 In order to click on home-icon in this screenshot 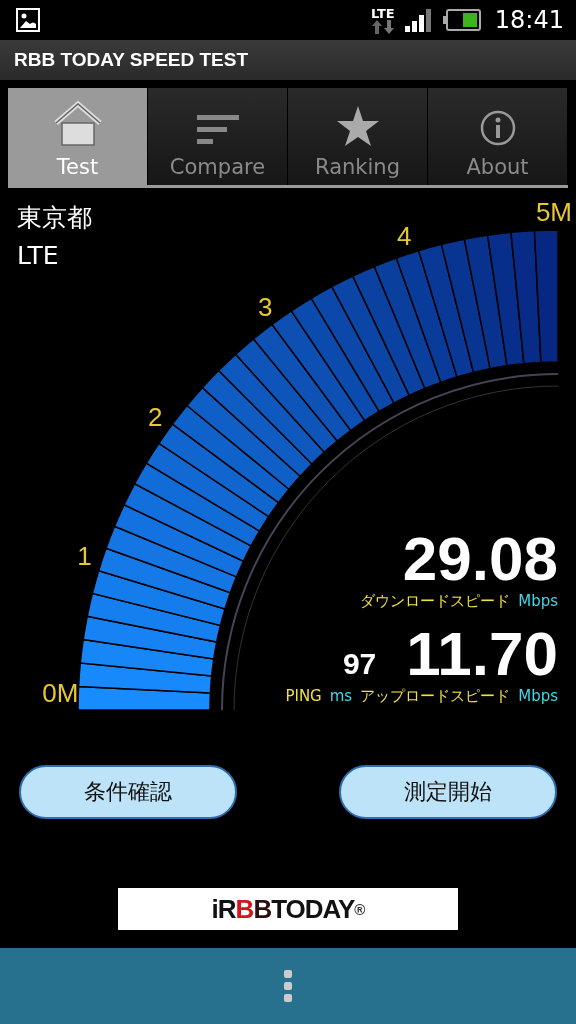, I will do `click(77, 124)`.